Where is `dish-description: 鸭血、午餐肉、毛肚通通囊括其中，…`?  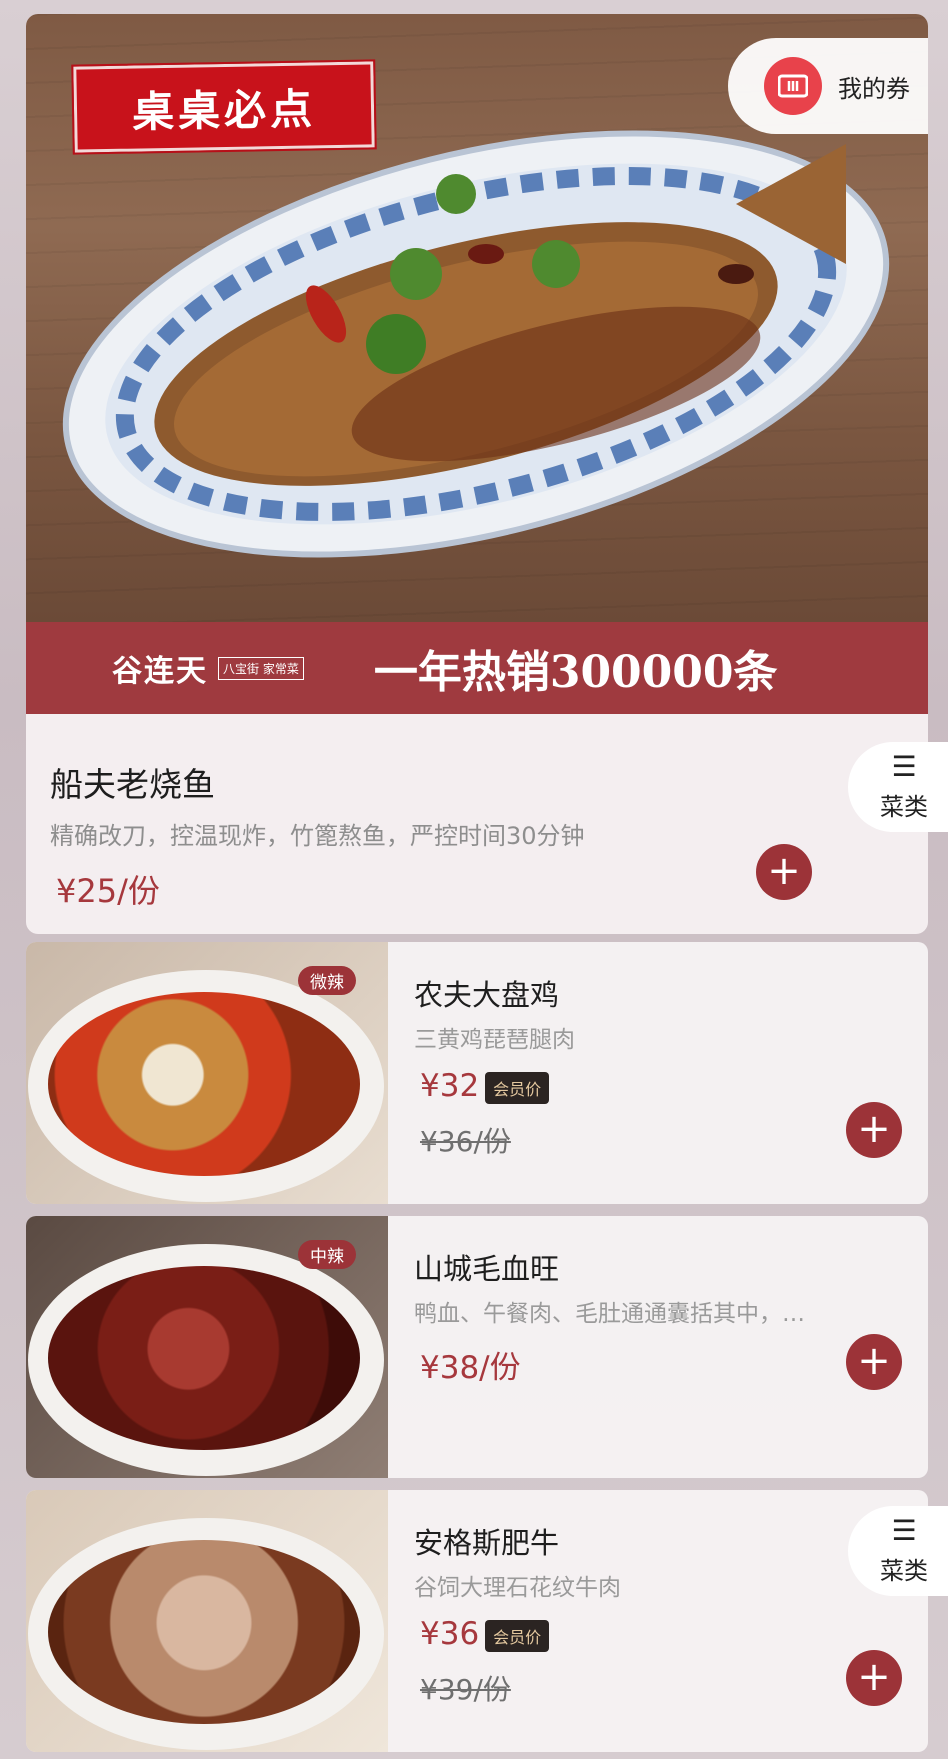
dish-description: 鸭血、午餐肉、毛肚通通囊括其中，… is located at coordinates (609, 1314).